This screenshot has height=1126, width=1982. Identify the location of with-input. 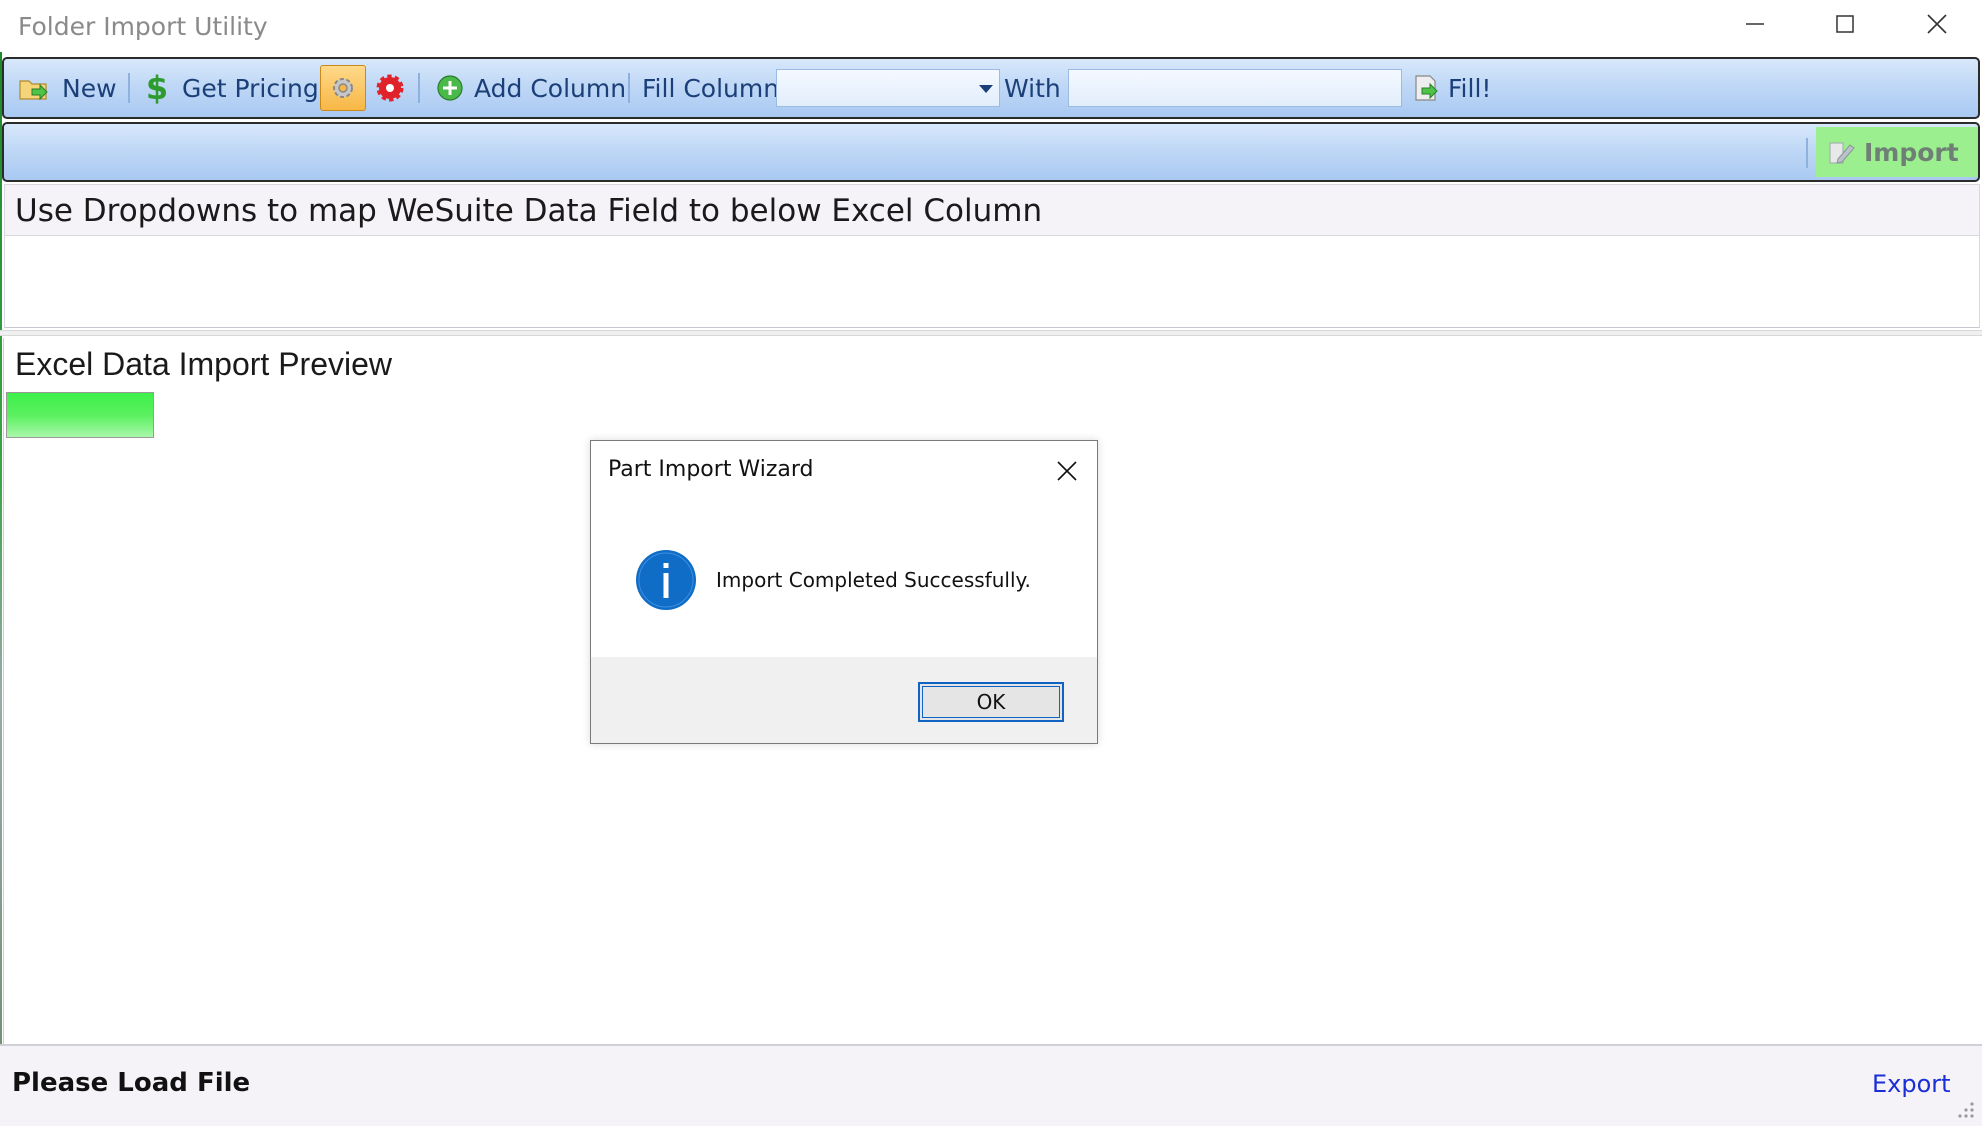
(1235, 88).